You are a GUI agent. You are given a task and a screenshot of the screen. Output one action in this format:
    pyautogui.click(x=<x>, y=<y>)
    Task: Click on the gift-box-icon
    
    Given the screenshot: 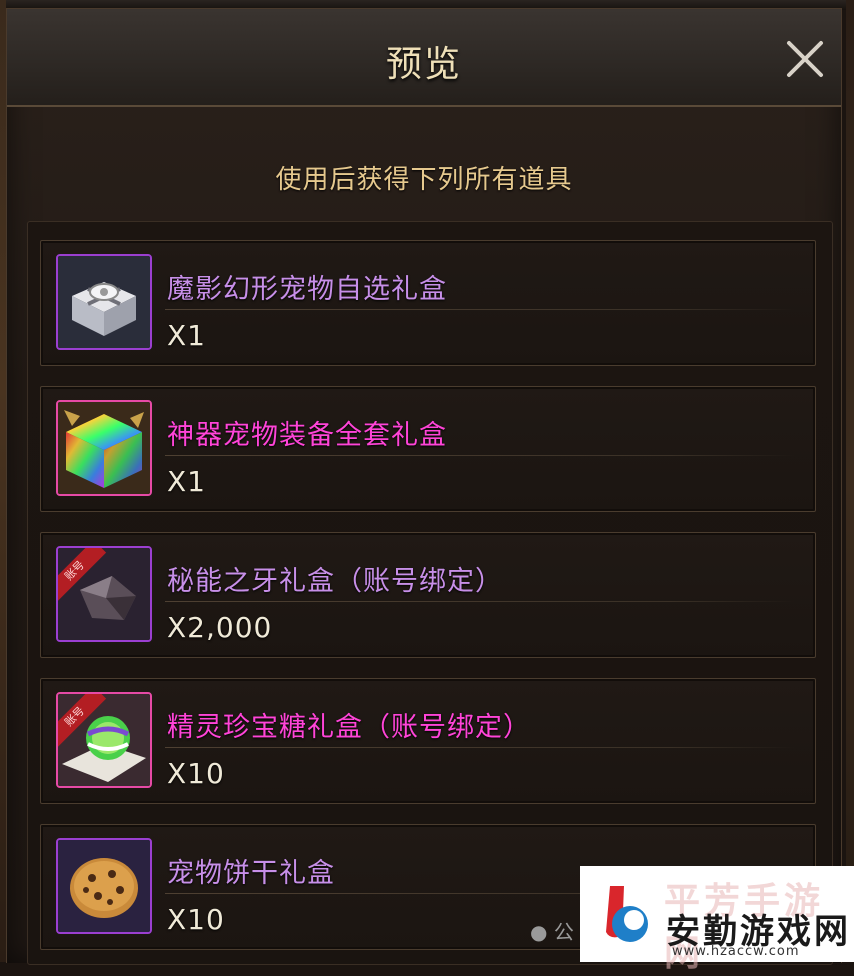 What is the action you would take?
    pyautogui.click(x=104, y=302)
    